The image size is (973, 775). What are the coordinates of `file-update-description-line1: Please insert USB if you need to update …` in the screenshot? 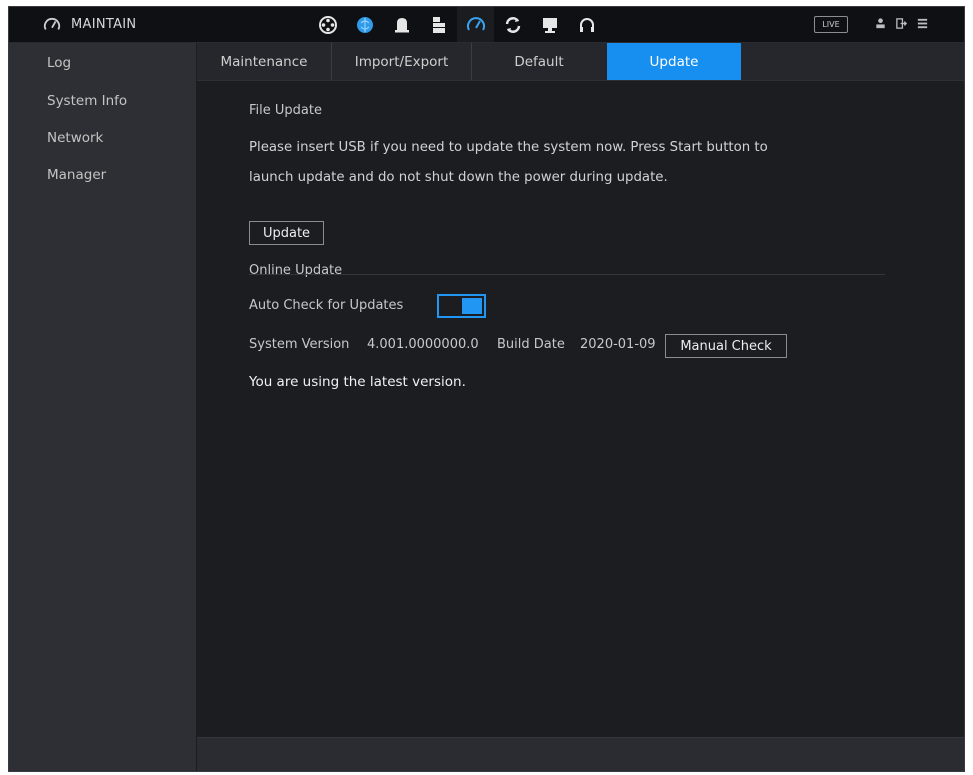 It's located at (508, 147).